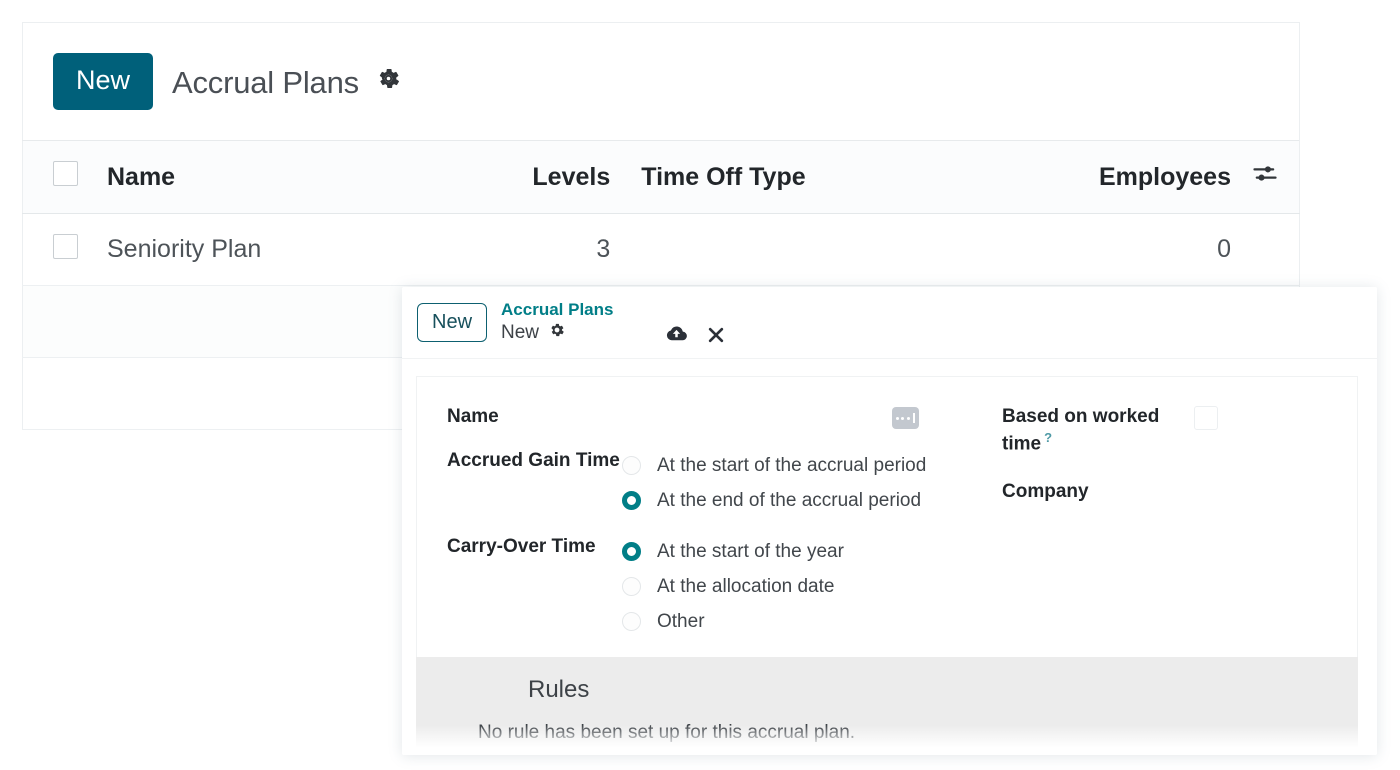 Image resolution: width=1400 pixels, height=770 pixels. I want to click on sliders-icon, so click(1265, 177).